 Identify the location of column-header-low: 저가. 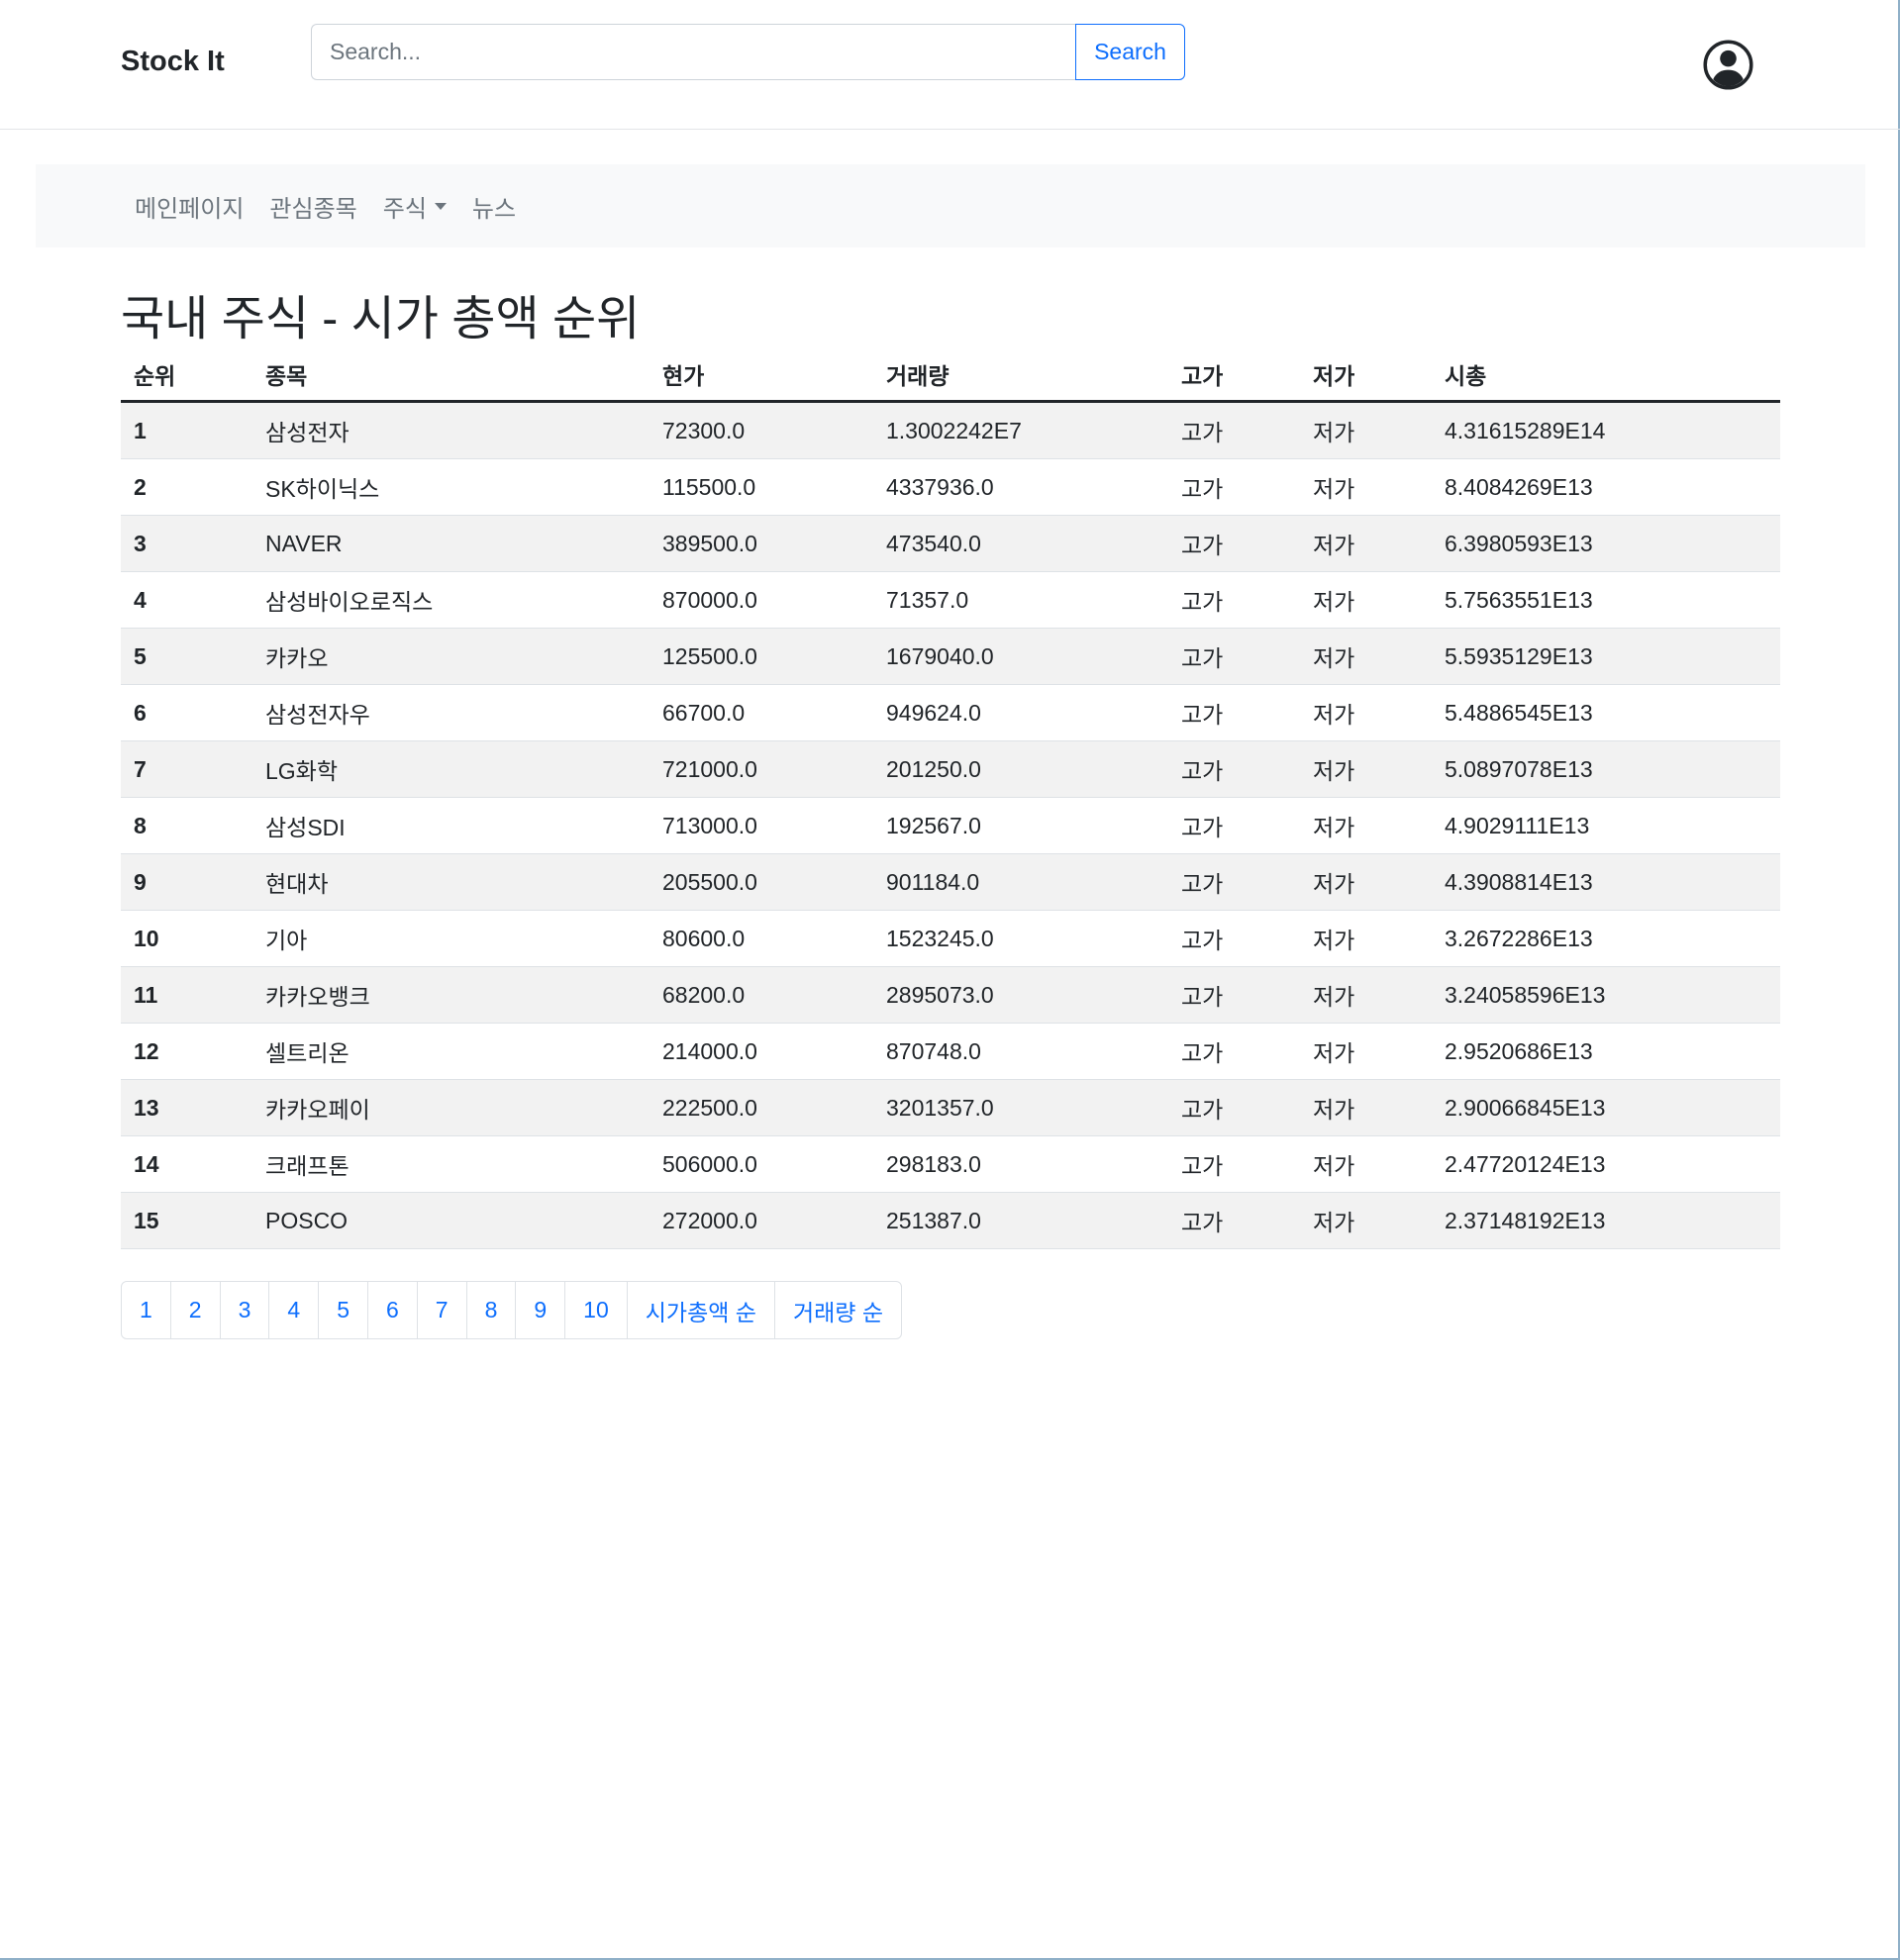
(1366, 375).